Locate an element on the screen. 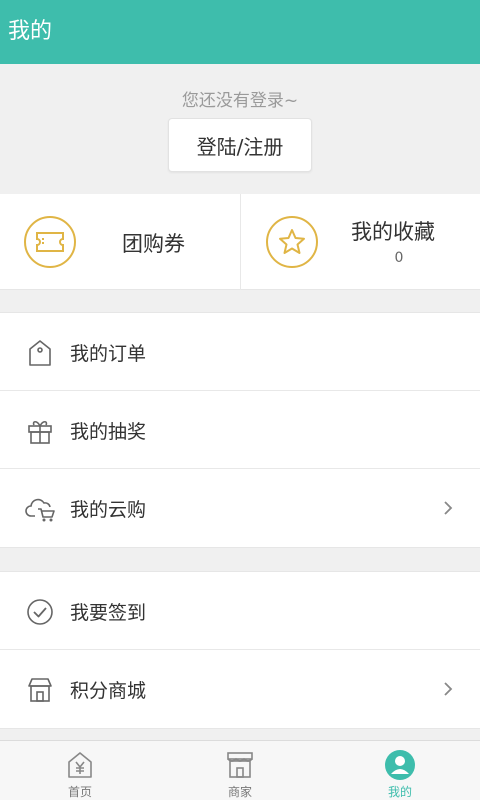  menu-item-orders: 我的订单 is located at coordinates (240, 352).